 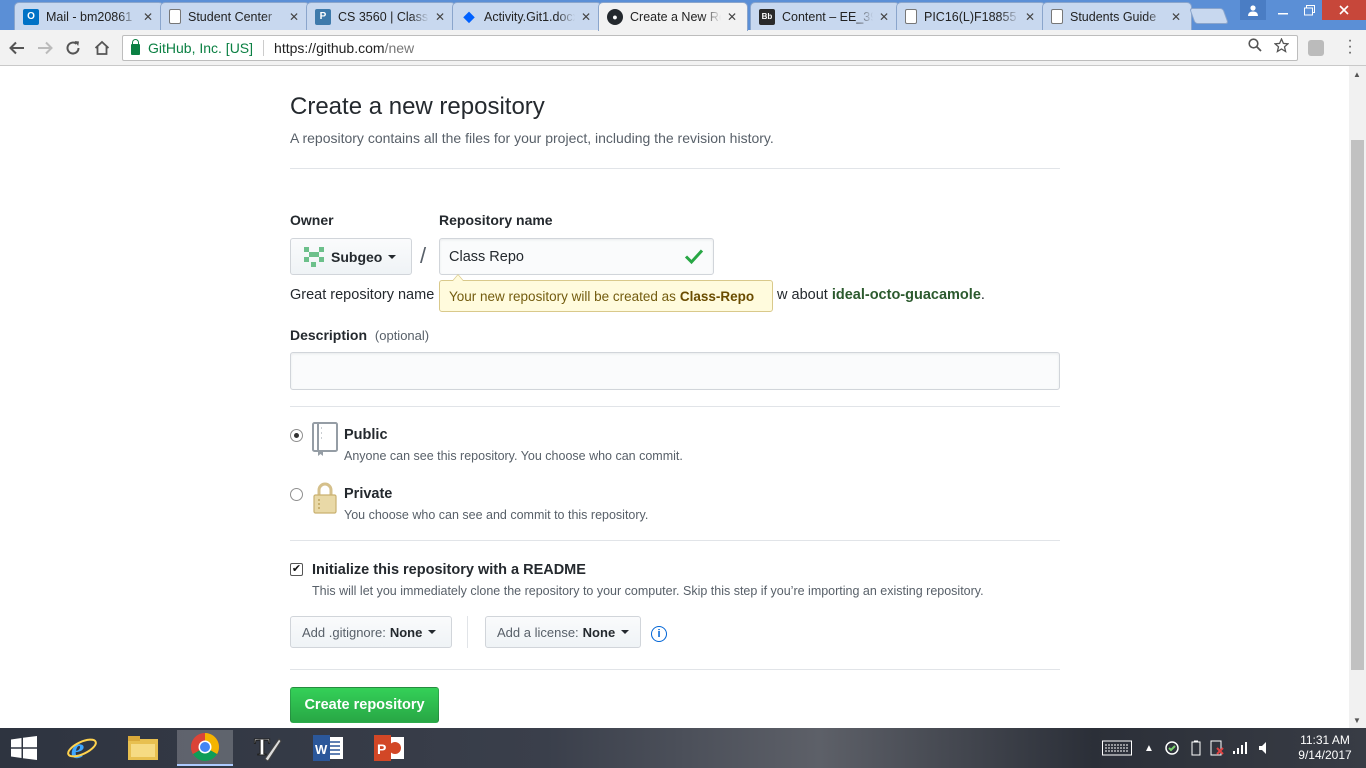 What do you see at coordinates (576, 256) in the screenshot?
I see `repository-name-input` at bounding box center [576, 256].